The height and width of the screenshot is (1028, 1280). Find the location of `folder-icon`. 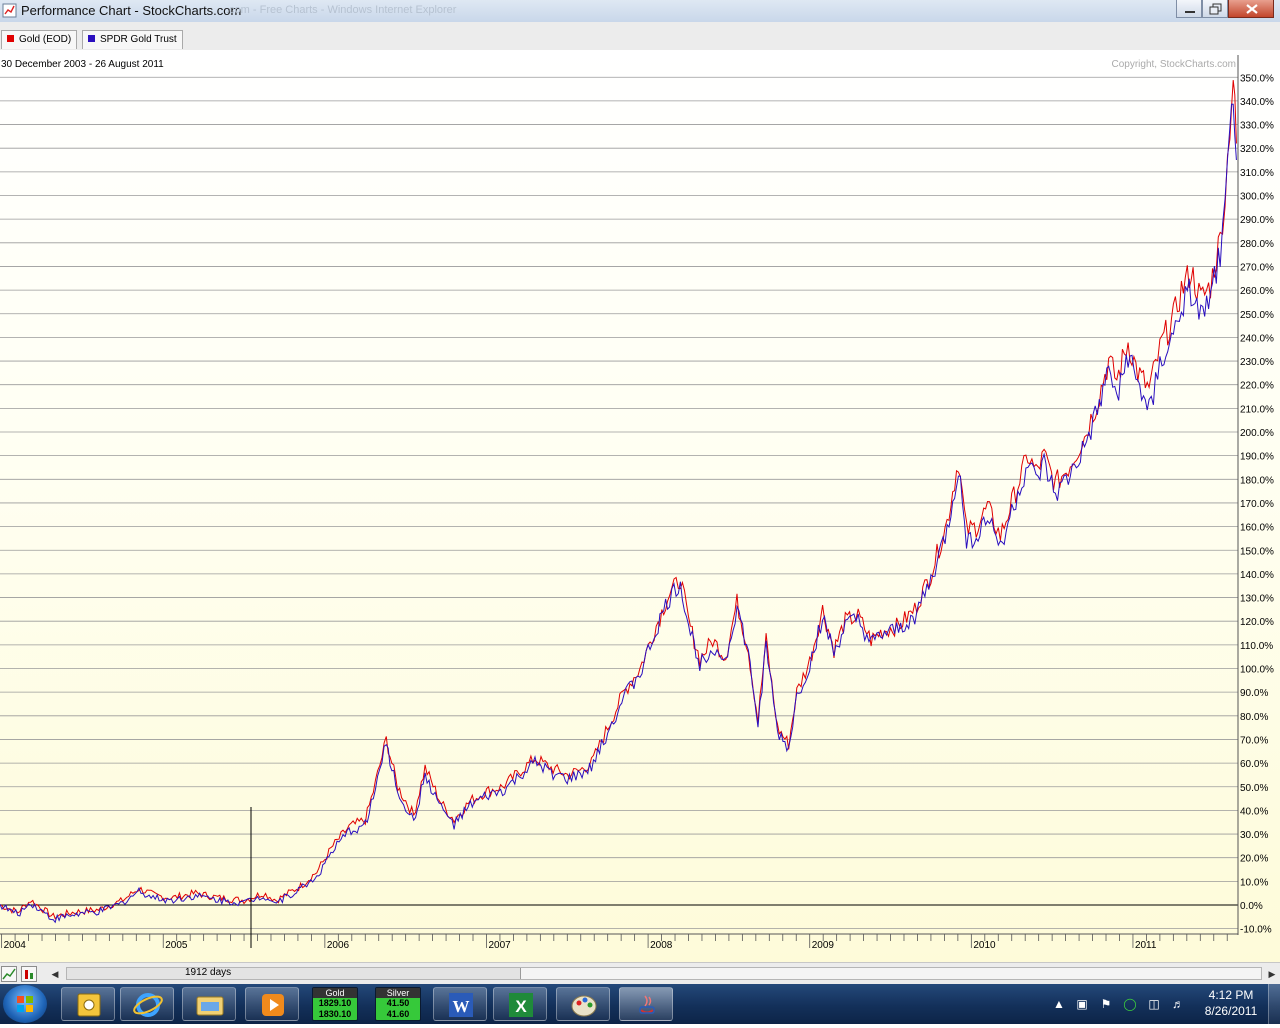

folder-icon is located at coordinates (210, 1006).